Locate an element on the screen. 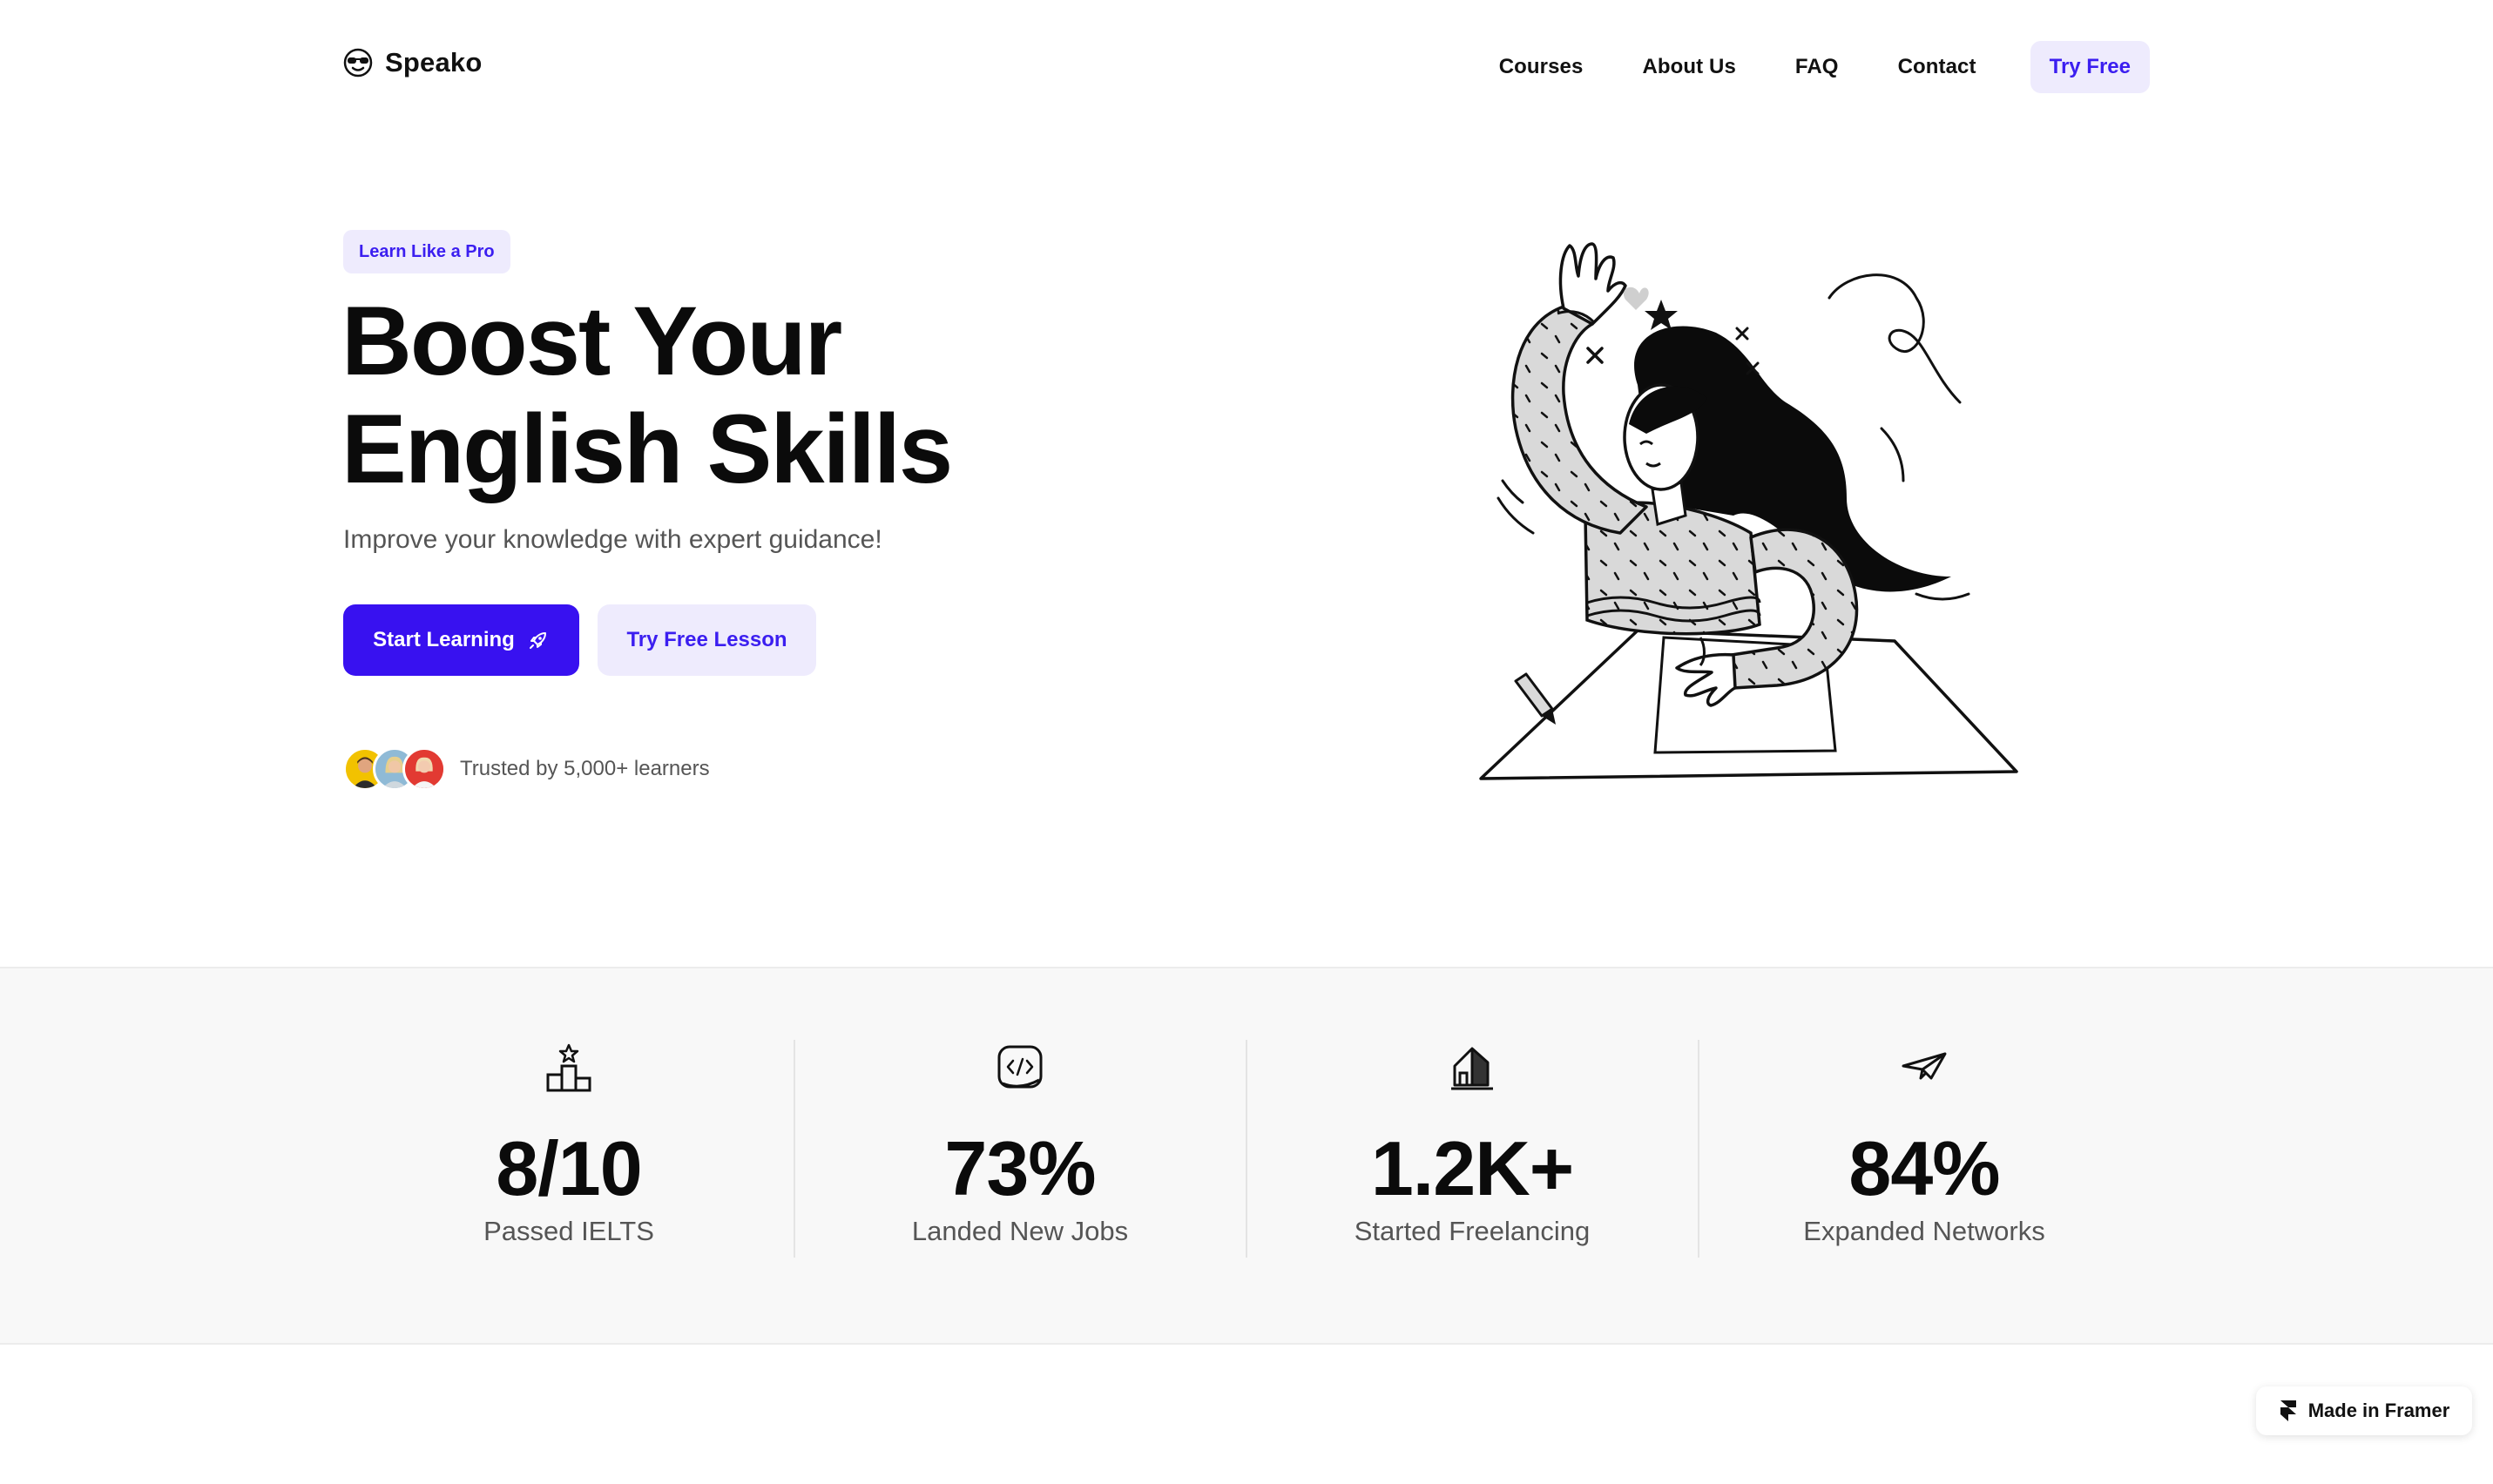 The image size is (2493, 1484). made-in-framer-label: Made in Framer is located at coordinates (2378, 1410).